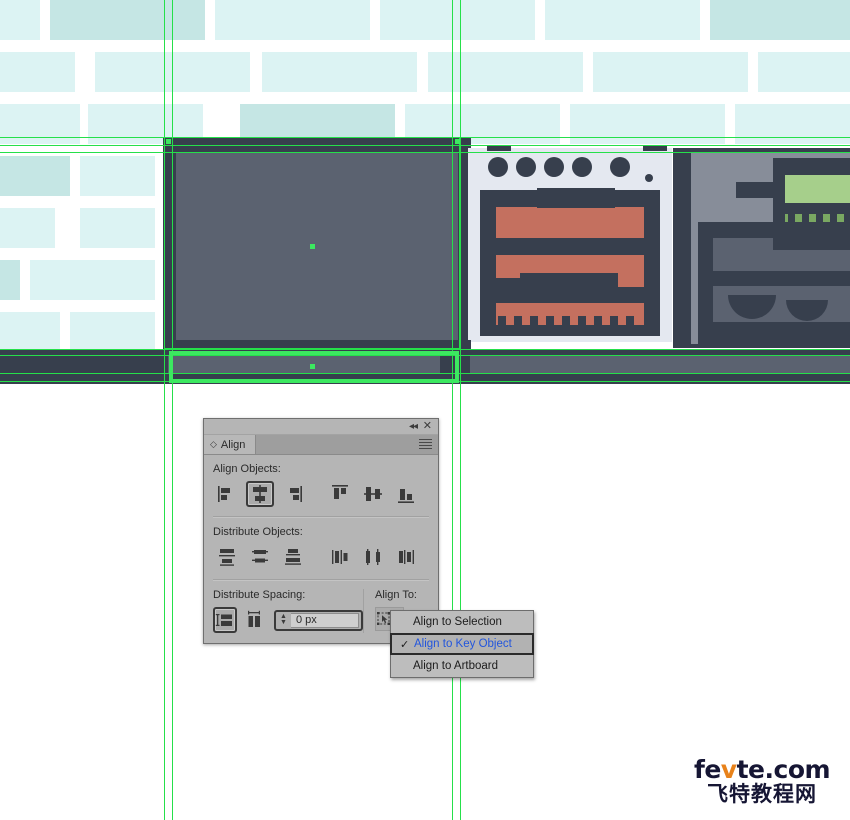  What do you see at coordinates (512, 283) in the screenshot?
I see `oven-rack-mid-cut2` at bounding box center [512, 283].